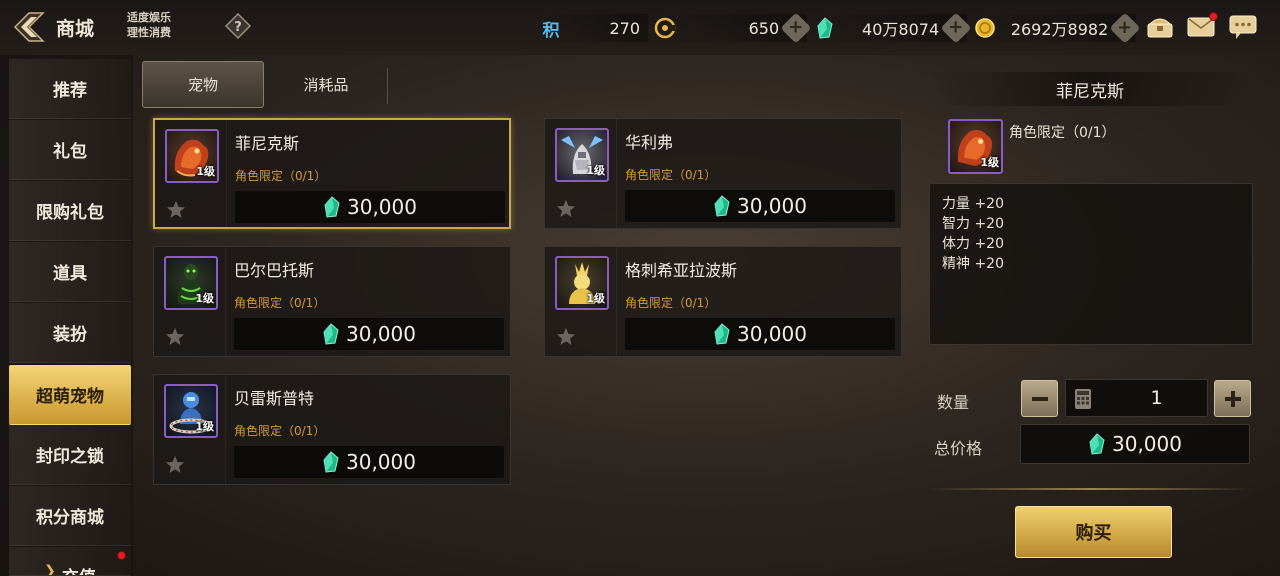  I want to click on sidebar-item-label: 封印之锁, so click(70, 457).